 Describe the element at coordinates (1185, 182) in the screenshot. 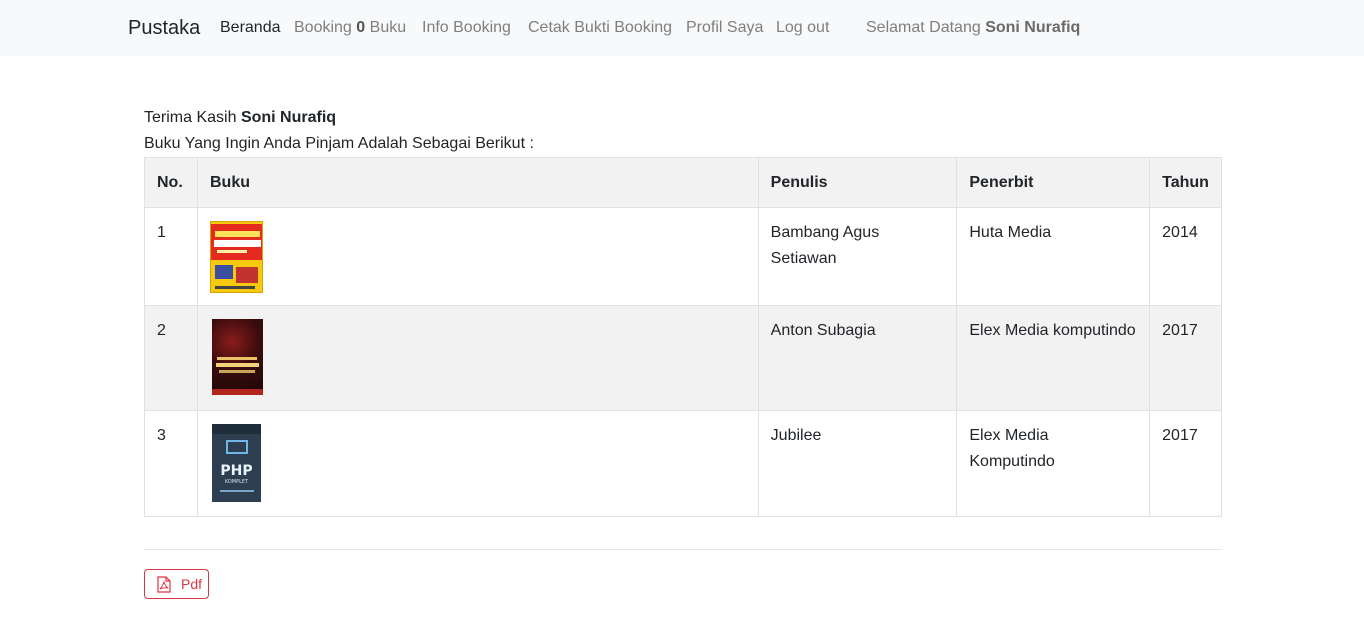

I see `header-tahun: Tahun` at that location.